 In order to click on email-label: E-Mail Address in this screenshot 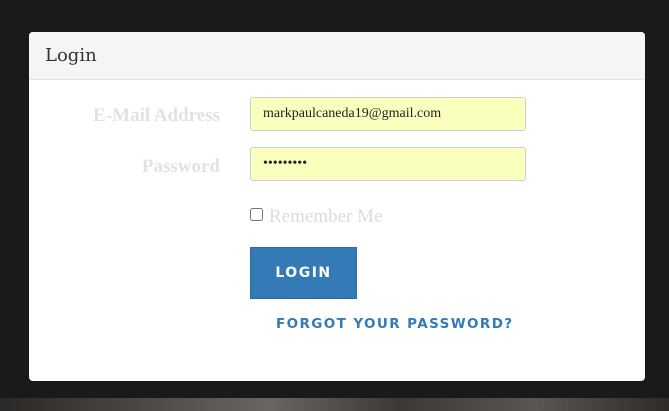, I will do `click(156, 115)`.